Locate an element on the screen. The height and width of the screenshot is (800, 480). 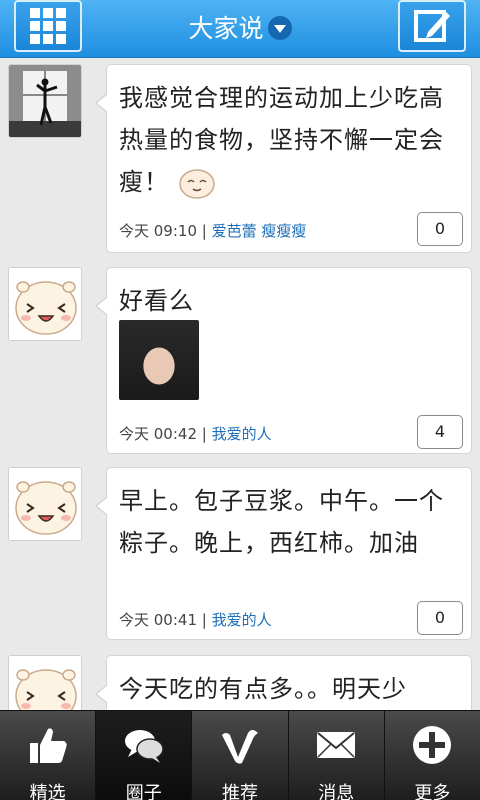
post-photo is located at coordinates (159, 360).